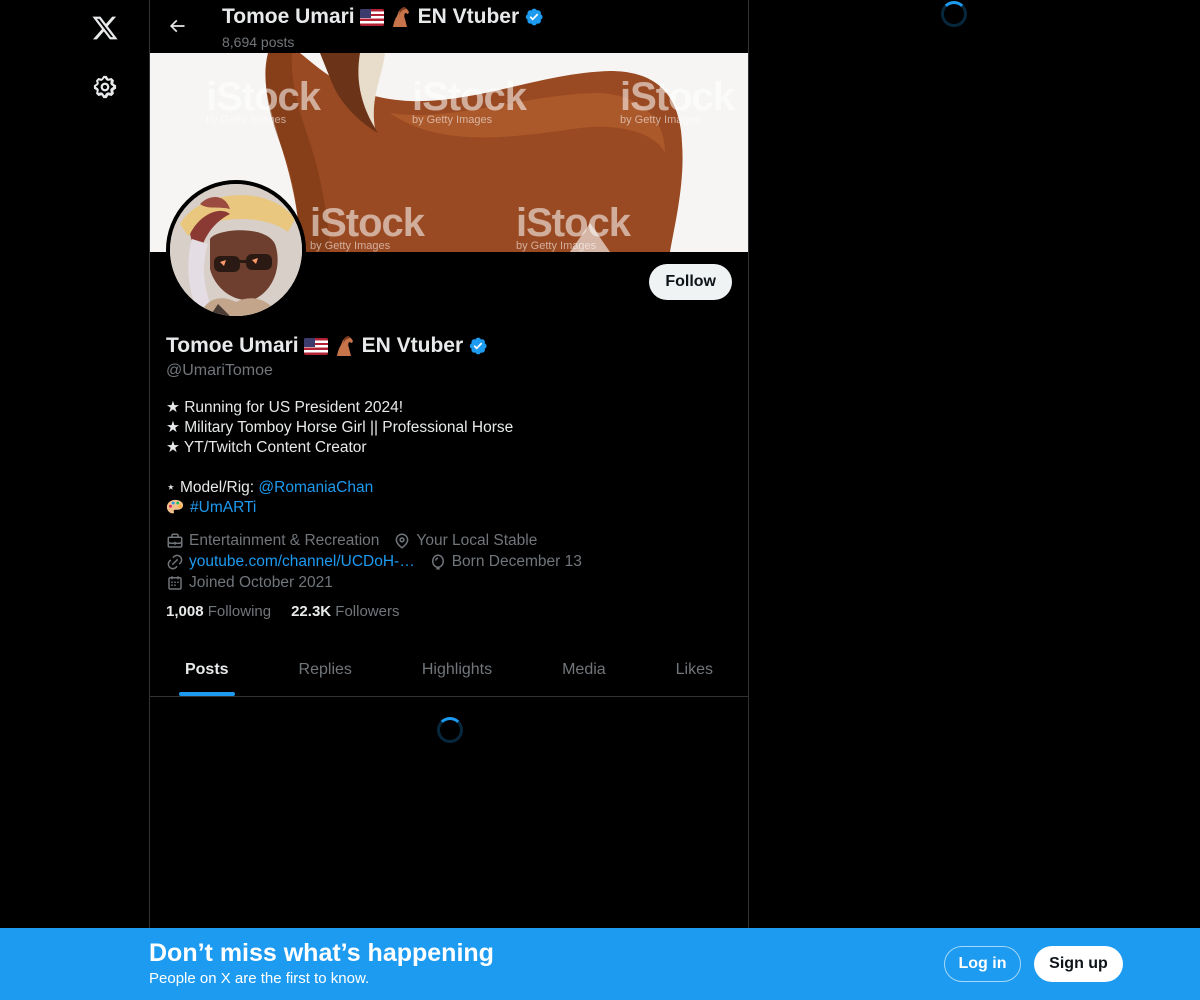  Describe the element at coordinates (412, 345) in the screenshot. I see `profile-name-suffix: EN Vtuber` at that location.